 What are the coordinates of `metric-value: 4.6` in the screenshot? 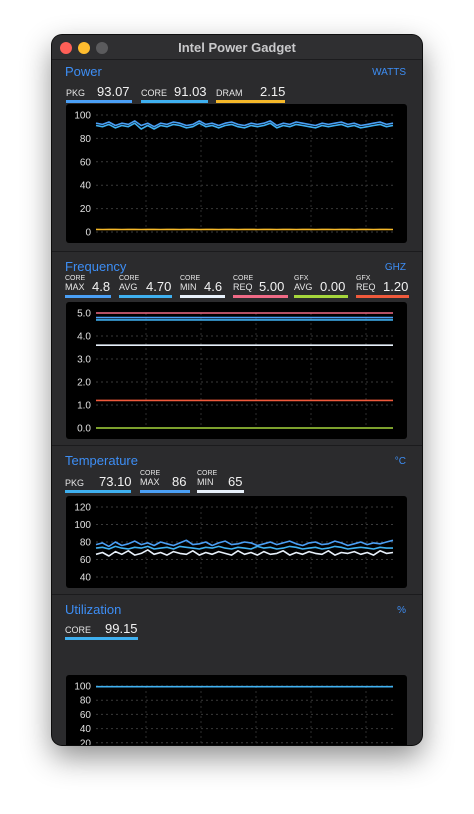 It's located at (213, 286).